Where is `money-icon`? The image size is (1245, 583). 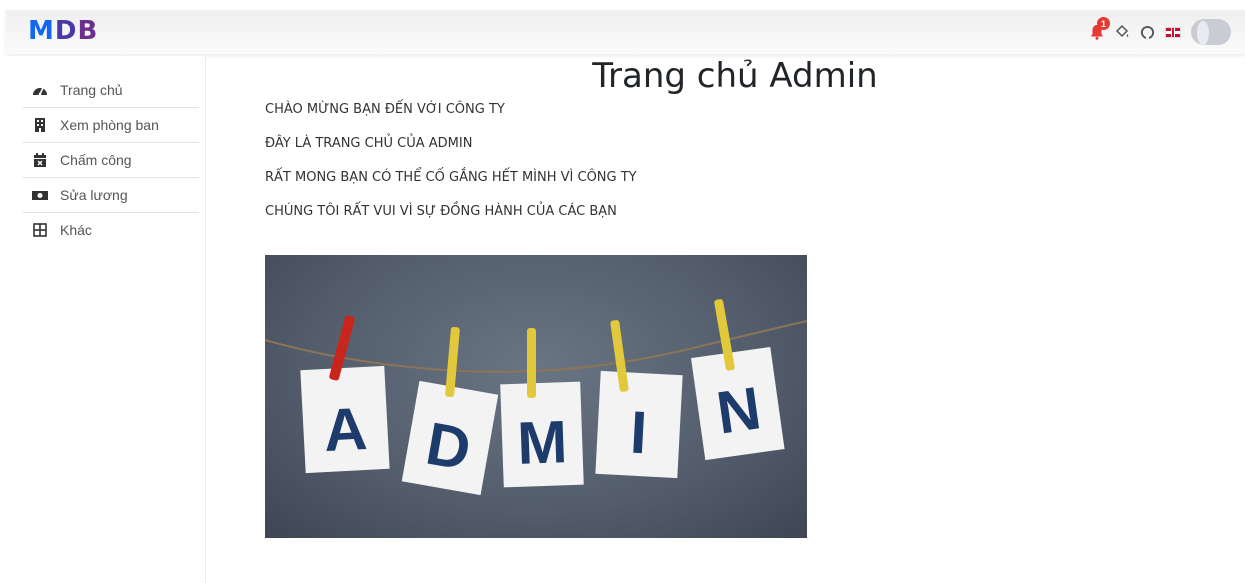
money-icon is located at coordinates (40, 195).